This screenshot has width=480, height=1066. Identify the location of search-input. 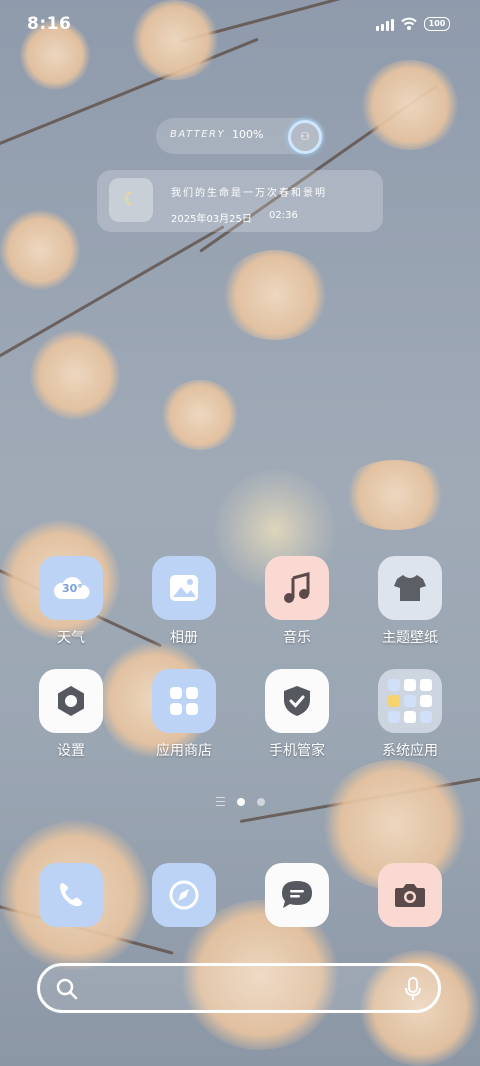
(244, 989).